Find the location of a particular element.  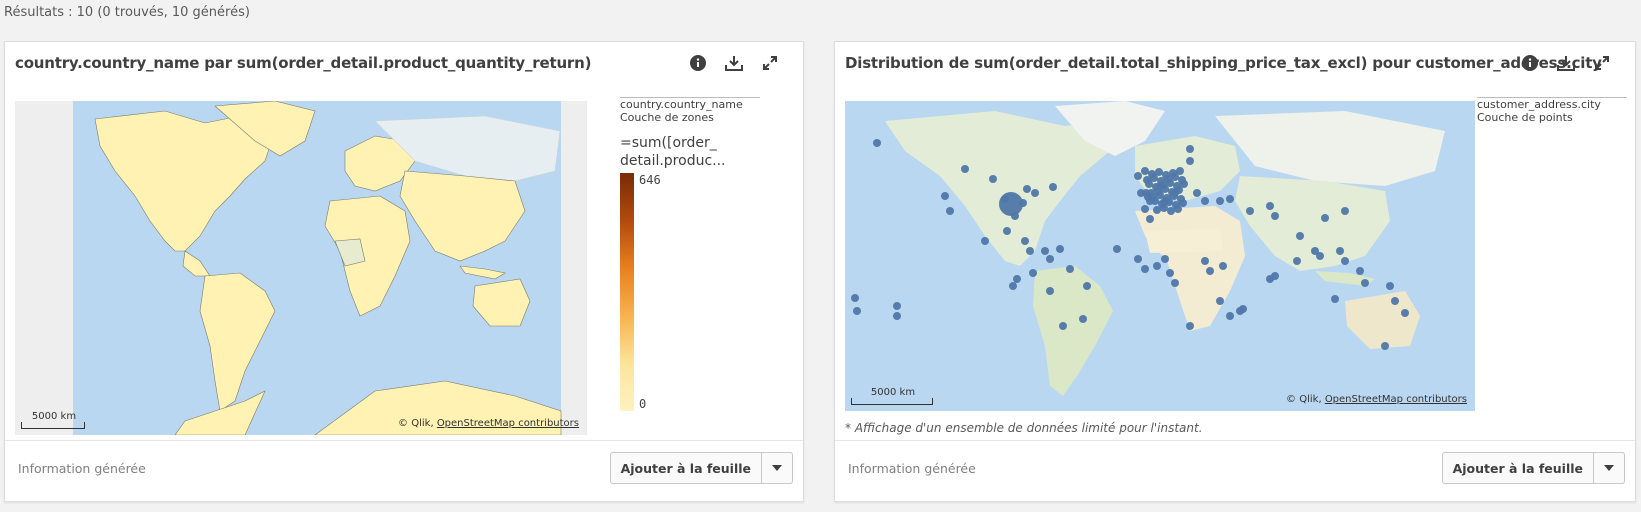

footer-label: Information générée is located at coordinates (912, 468).